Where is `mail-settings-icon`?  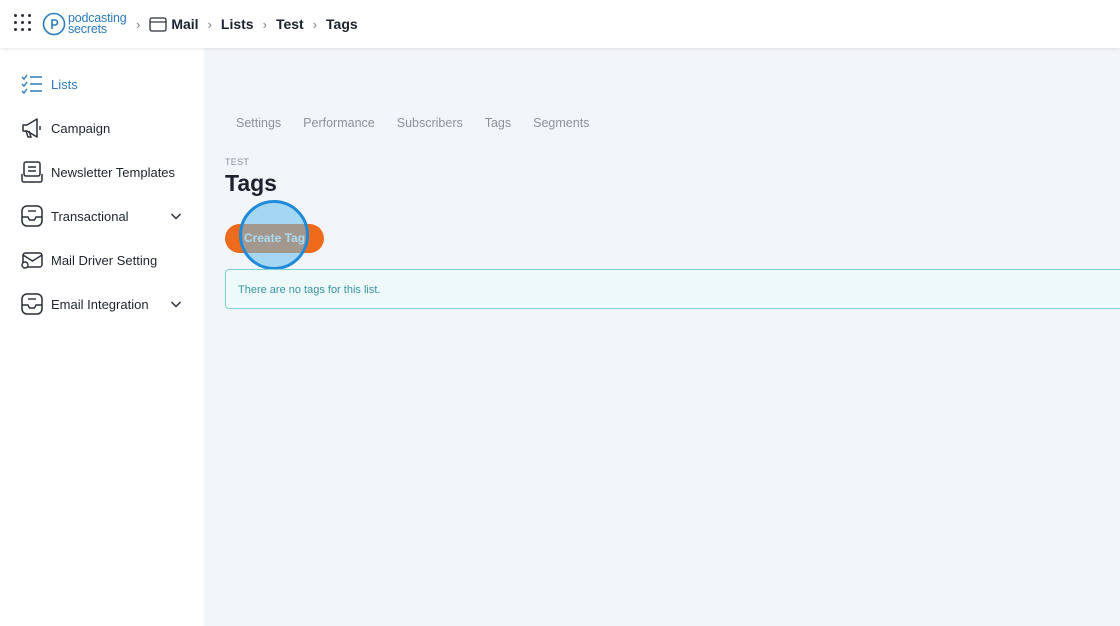
mail-settings-icon is located at coordinates (32, 260).